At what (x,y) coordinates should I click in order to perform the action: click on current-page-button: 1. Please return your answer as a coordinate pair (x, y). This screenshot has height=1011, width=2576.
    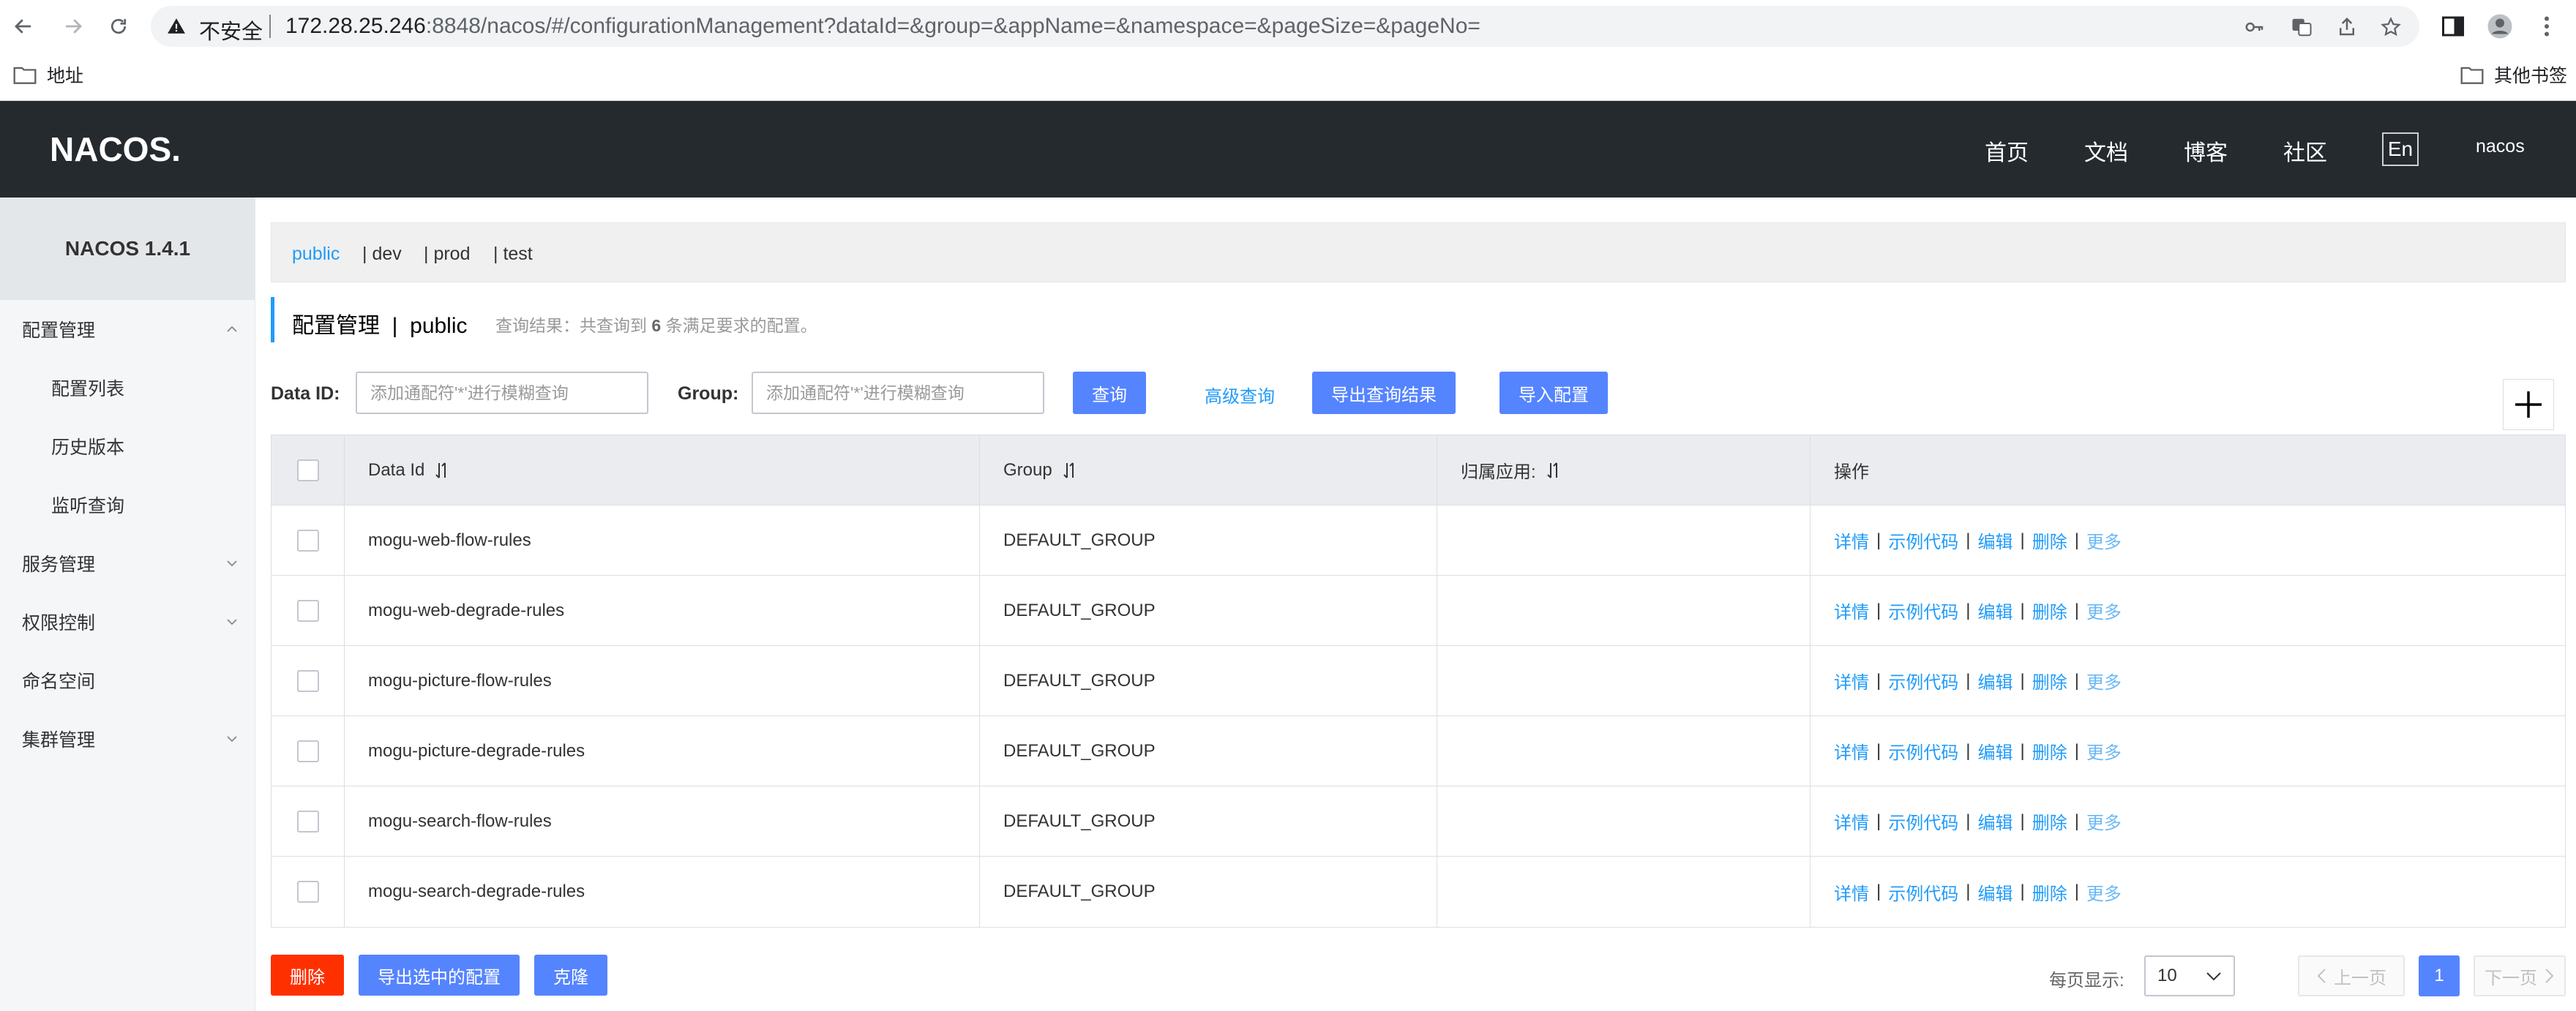
    Looking at the image, I should click on (2439, 976).